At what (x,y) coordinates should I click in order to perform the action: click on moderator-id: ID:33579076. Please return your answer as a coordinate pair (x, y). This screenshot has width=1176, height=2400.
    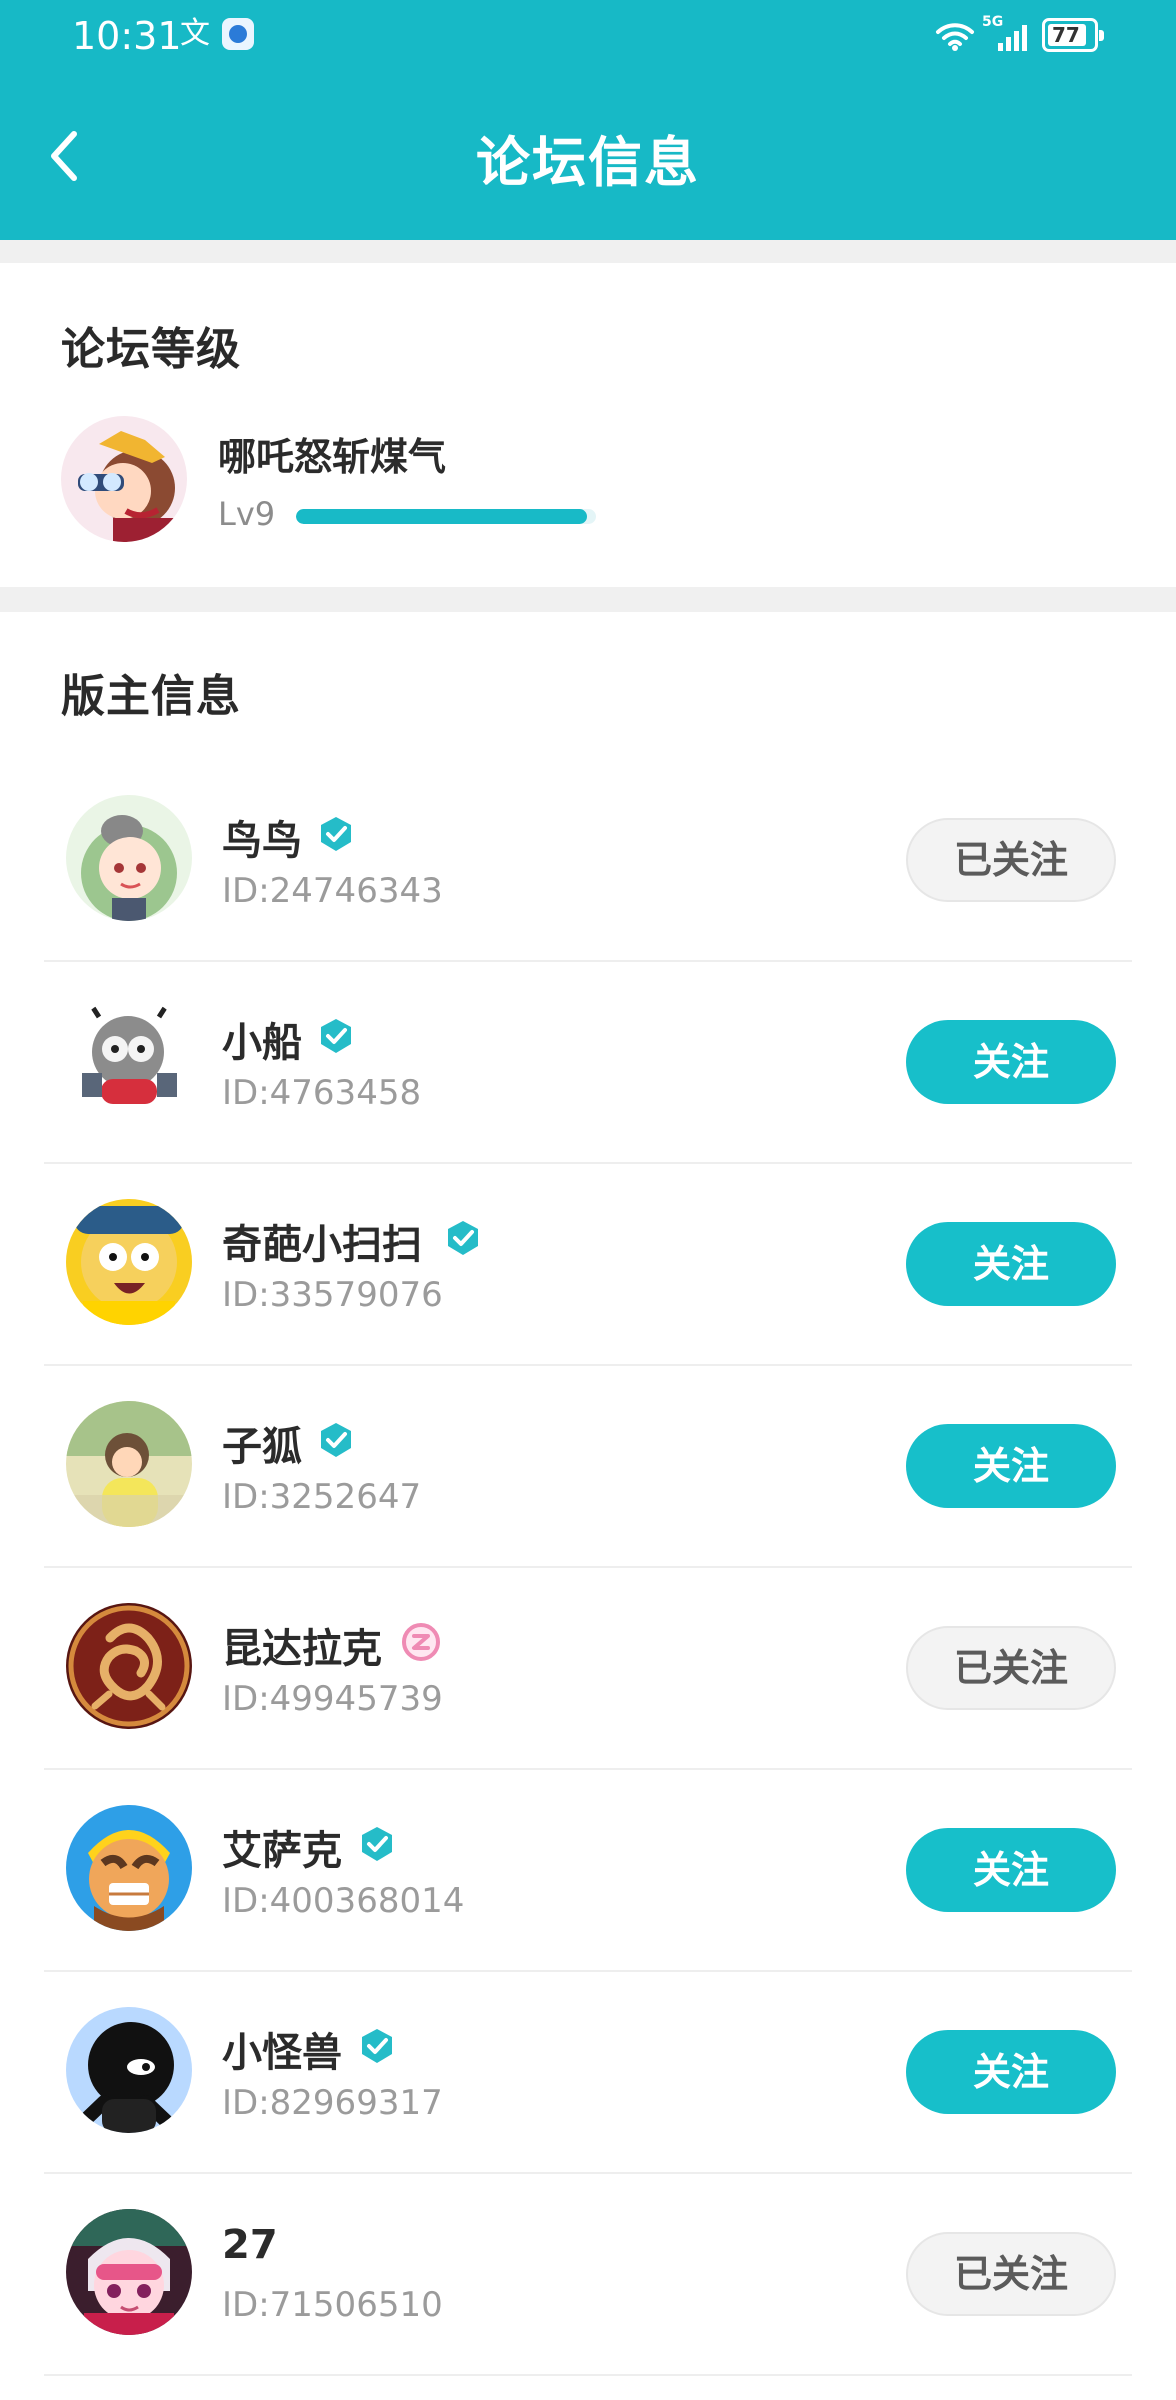
    Looking at the image, I should click on (332, 1295).